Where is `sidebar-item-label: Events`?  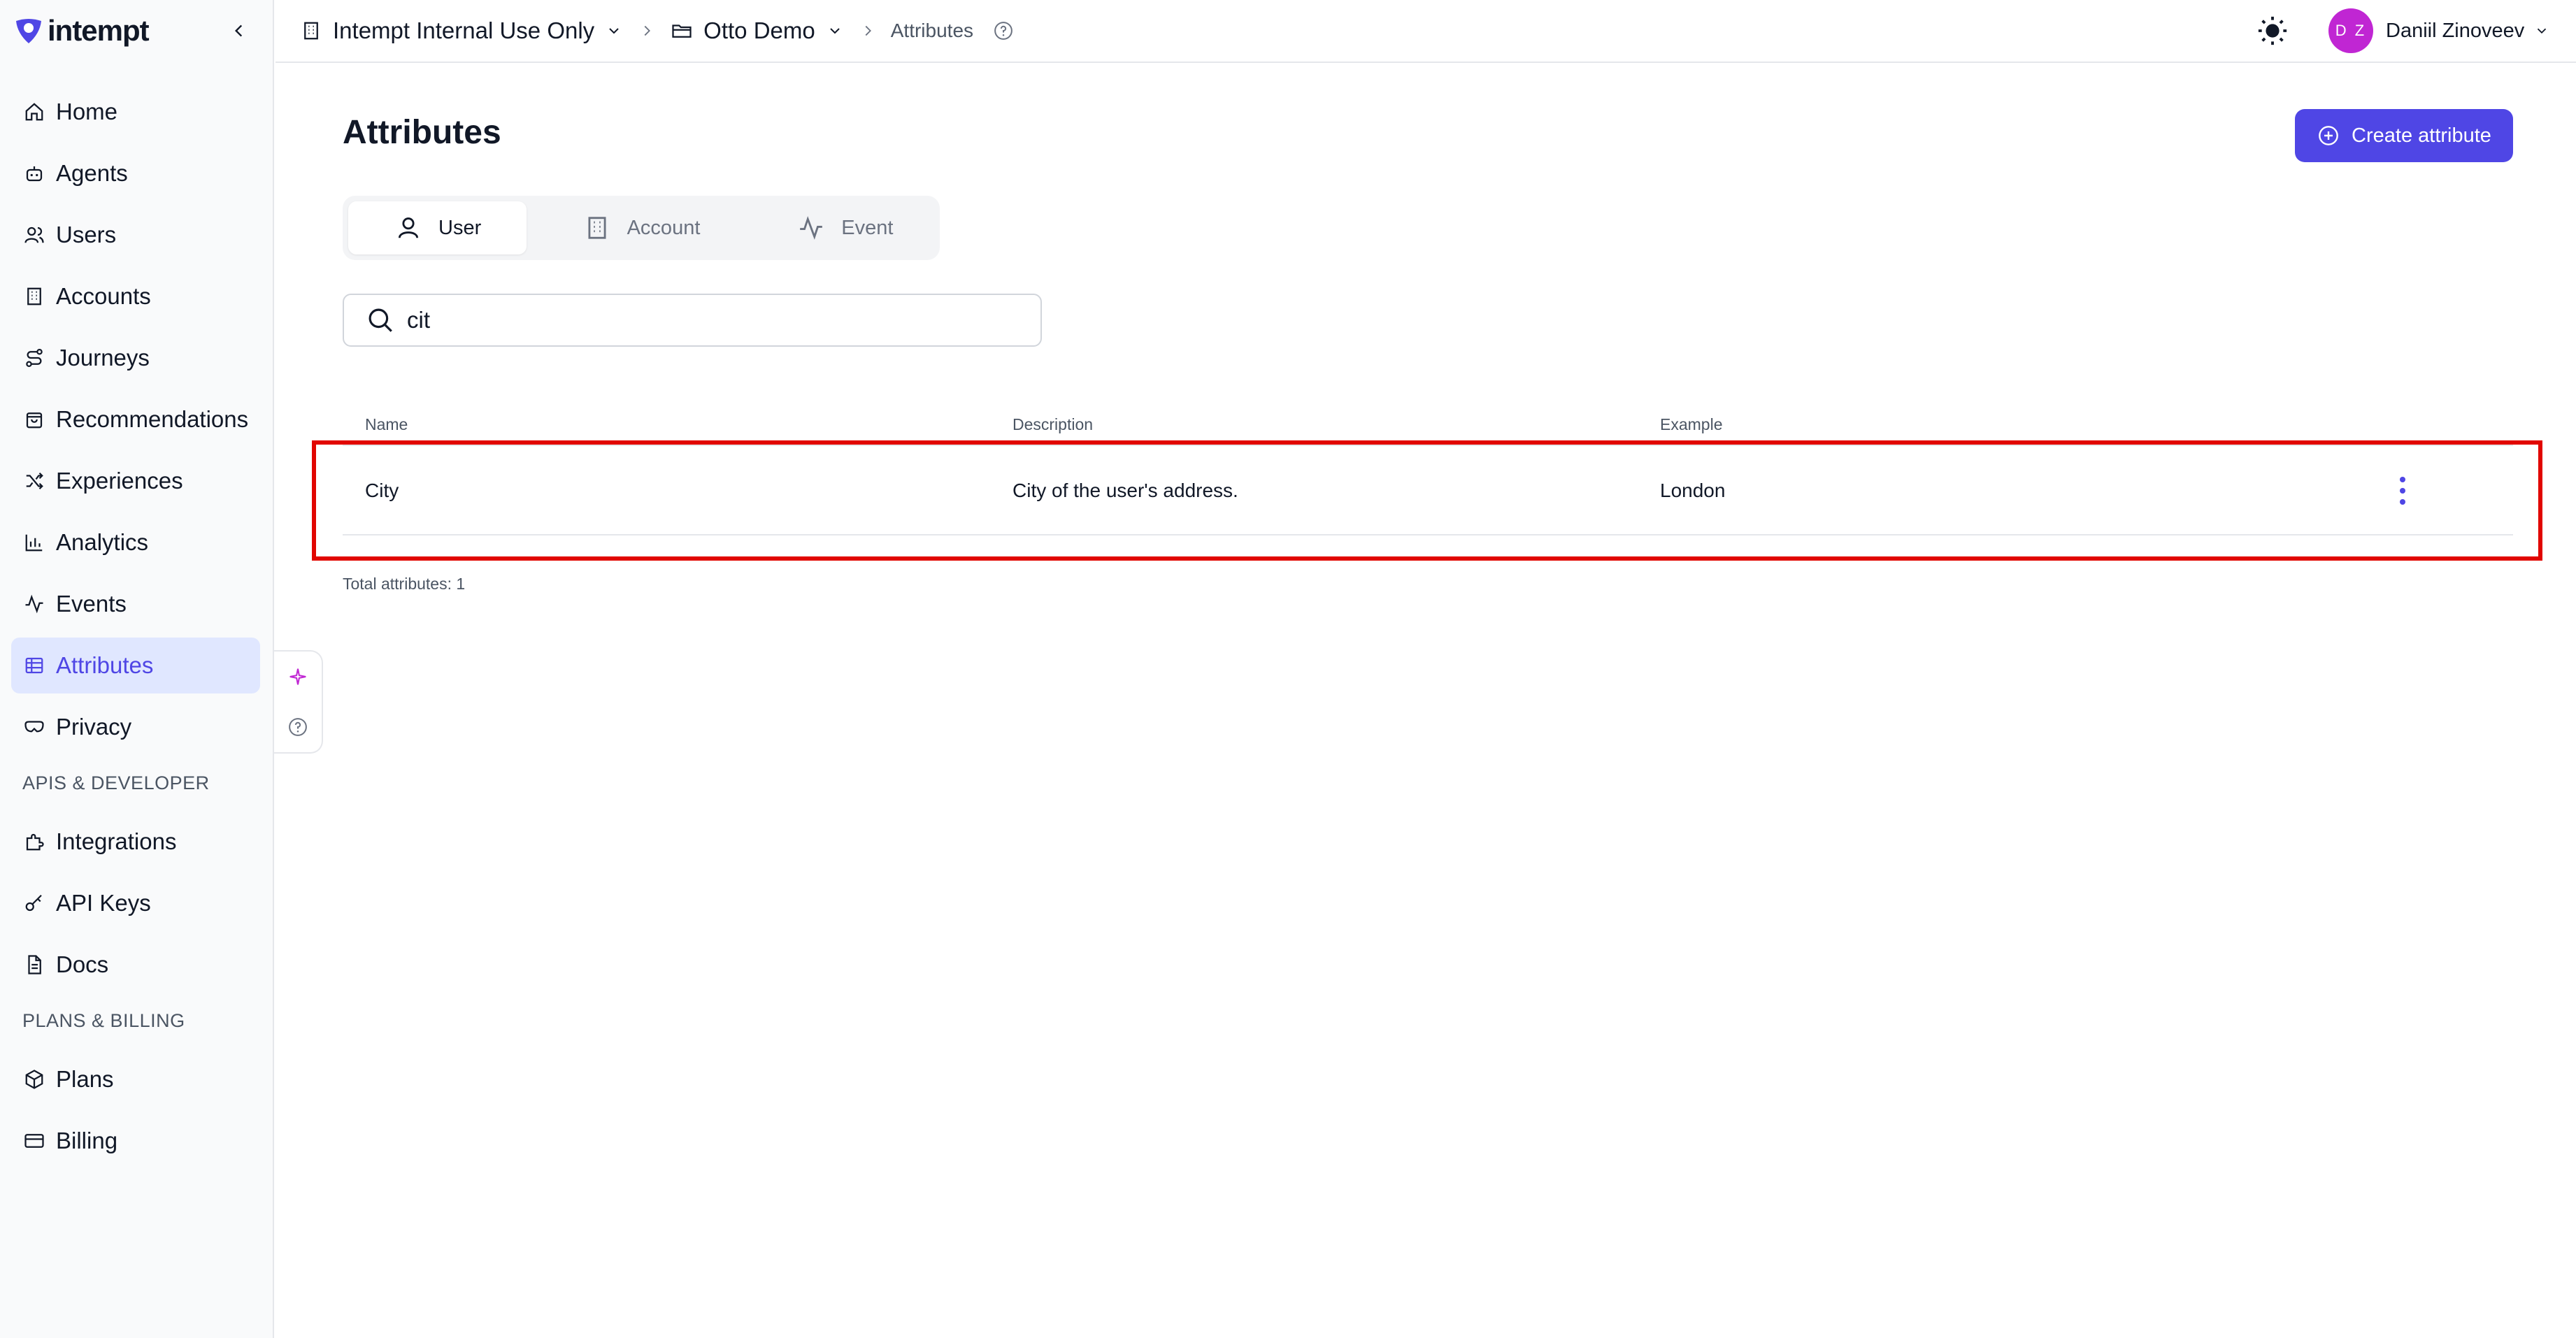 sidebar-item-label: Events is located at coordinates (91, 604).